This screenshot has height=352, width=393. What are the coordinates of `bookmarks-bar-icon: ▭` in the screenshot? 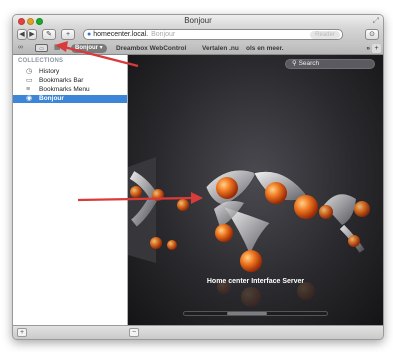 It's located at (29, 80).